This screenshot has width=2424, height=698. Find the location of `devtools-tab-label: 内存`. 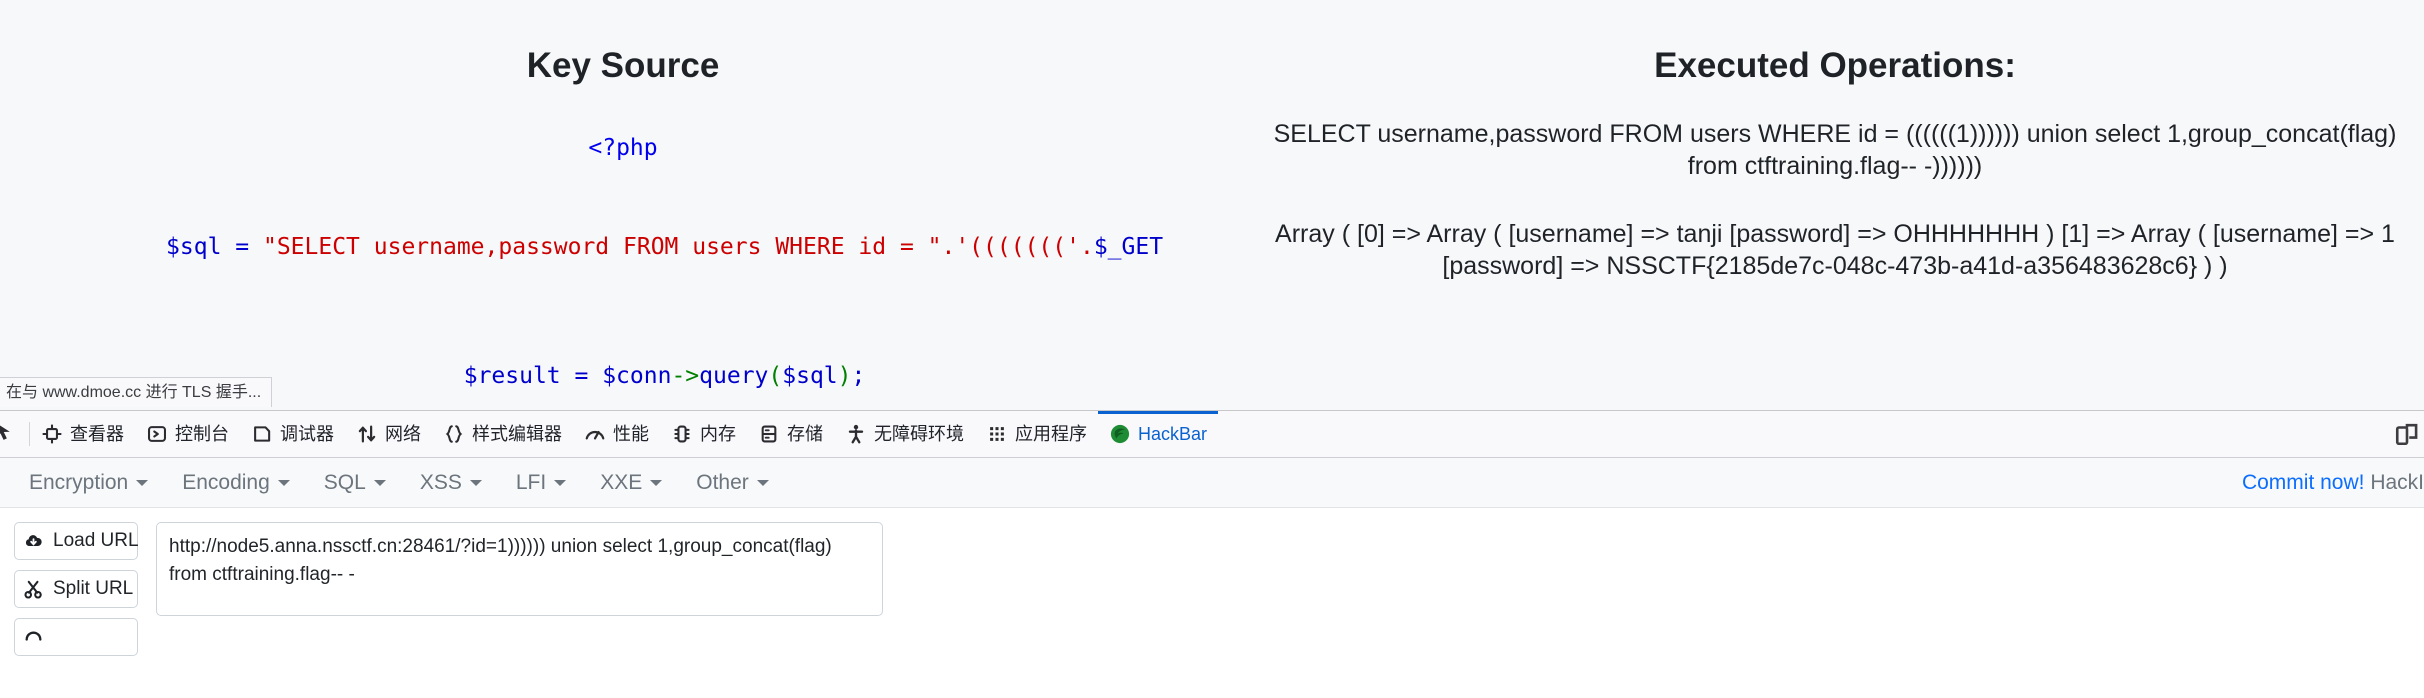

devtools-tab-label: 内存 is located at coordinates (718, 434).